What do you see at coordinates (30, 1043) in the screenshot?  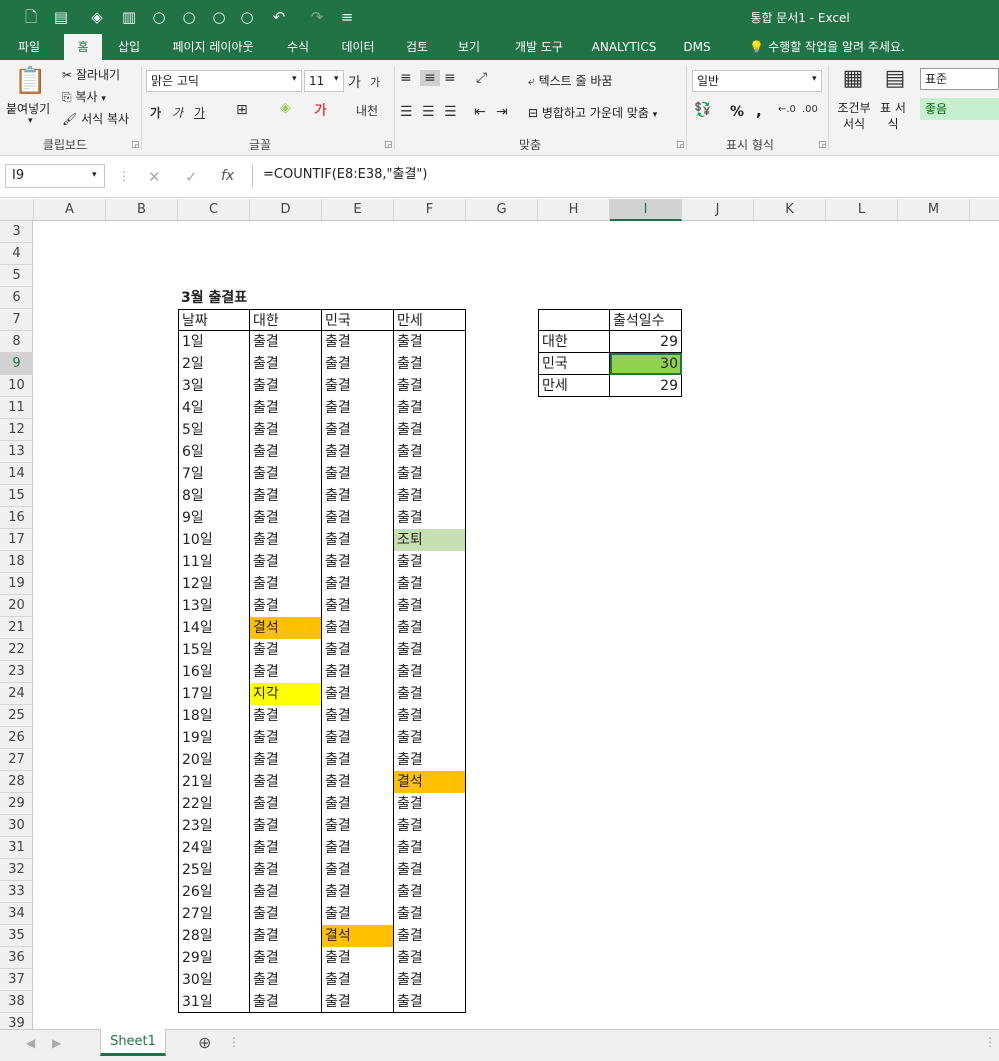 I see `prev-sheet-icon: ◀` at bounding box center [30, 1043].